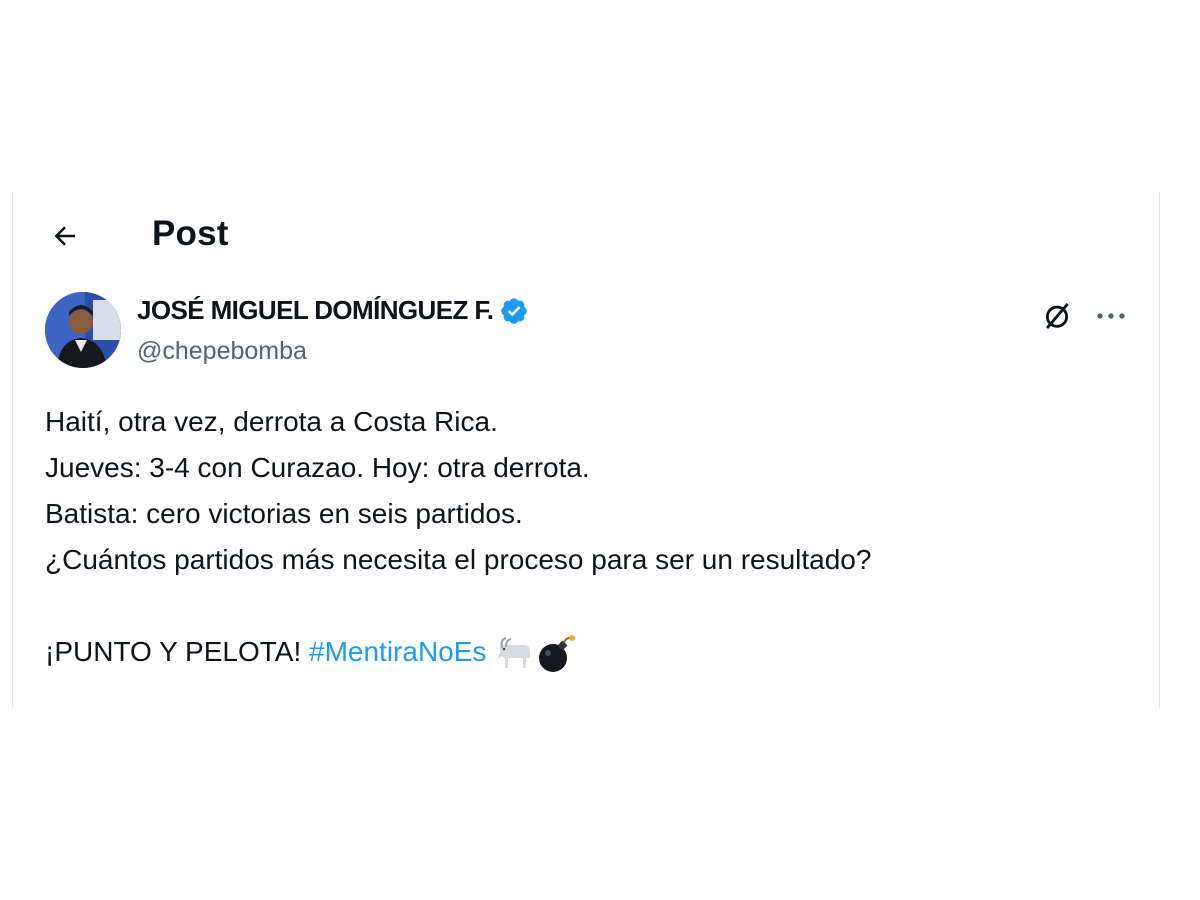 This screenshot has width=1200, height=900. What do you see at coordinates (586, 238) in the screenshot?
I see `top-bar: Post` at bounding box center [586, 238].